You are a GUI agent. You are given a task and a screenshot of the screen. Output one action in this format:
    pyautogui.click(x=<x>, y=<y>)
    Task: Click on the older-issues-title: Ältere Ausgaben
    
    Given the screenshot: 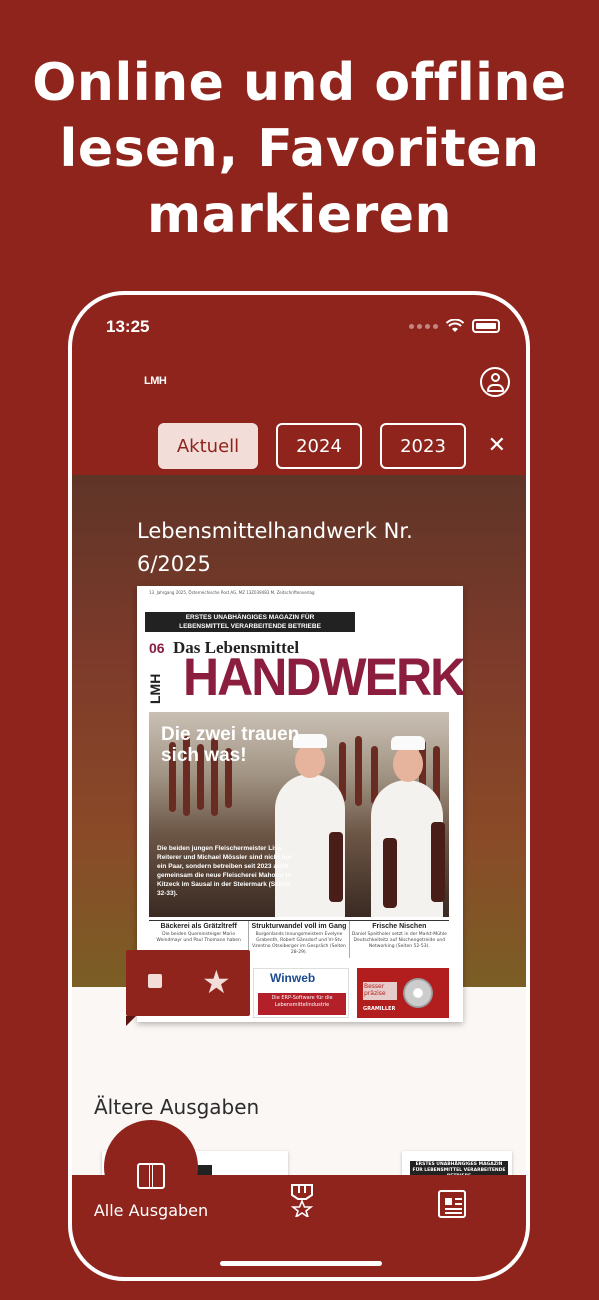 What is the action you would take?
    pyautogui.click(x=177, y=1107)
    